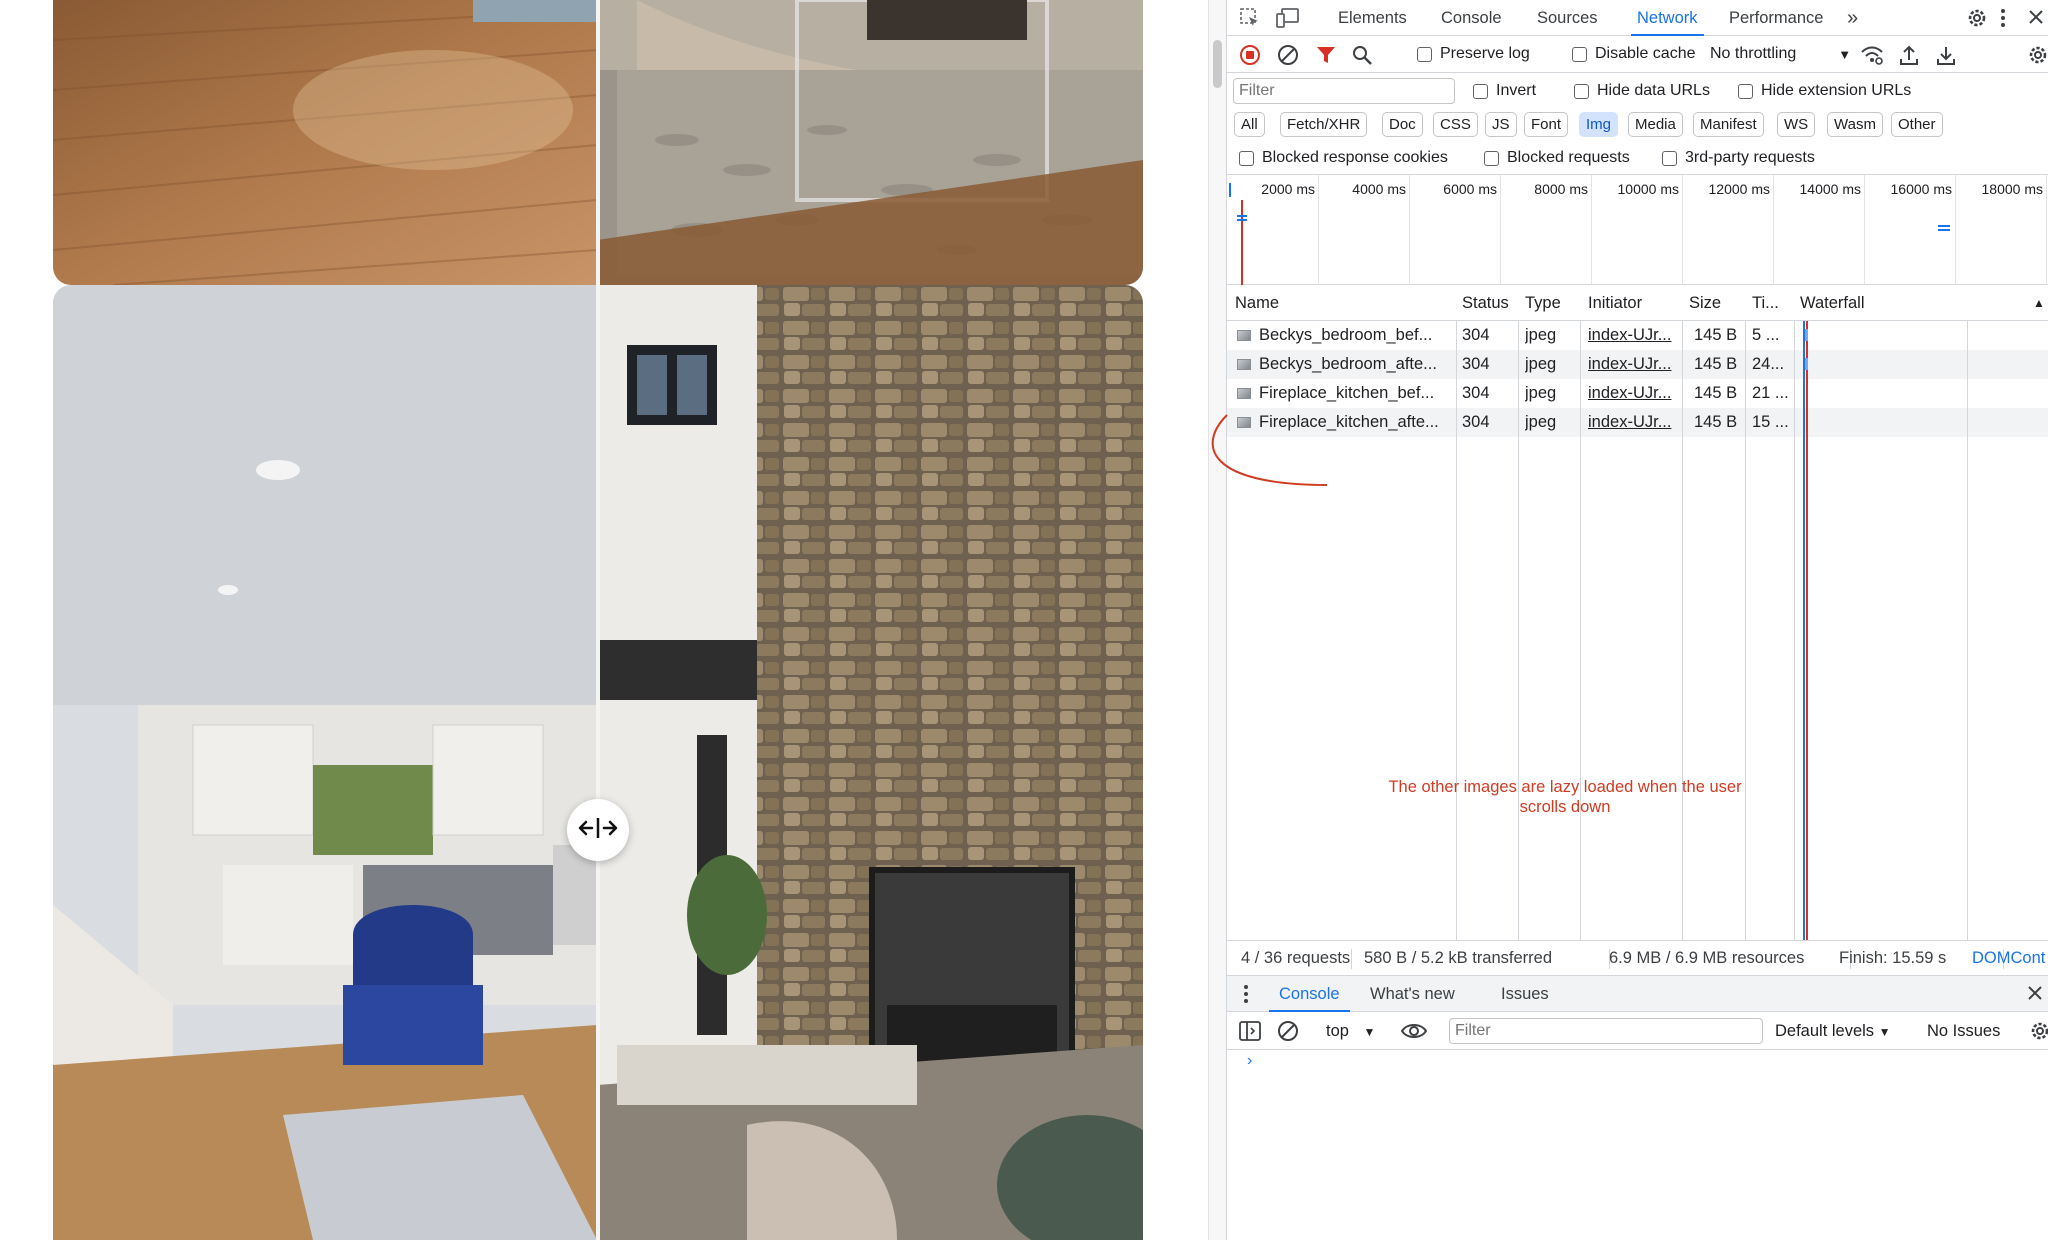  What do you see at coordinates (2038, 1031) in the screenshot?
I see `console-settings-gear-icon` at bounding box center [2038, 1031].